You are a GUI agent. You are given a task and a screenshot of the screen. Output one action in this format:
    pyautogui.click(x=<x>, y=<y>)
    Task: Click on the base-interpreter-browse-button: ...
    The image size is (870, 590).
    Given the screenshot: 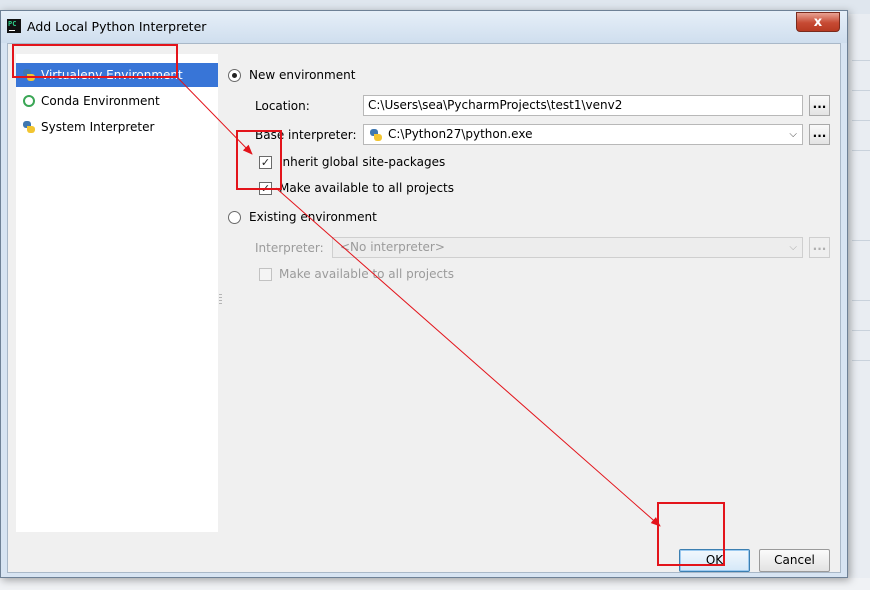 What is the action you would take?
    pyautogui.click(x=819, y=134)
    